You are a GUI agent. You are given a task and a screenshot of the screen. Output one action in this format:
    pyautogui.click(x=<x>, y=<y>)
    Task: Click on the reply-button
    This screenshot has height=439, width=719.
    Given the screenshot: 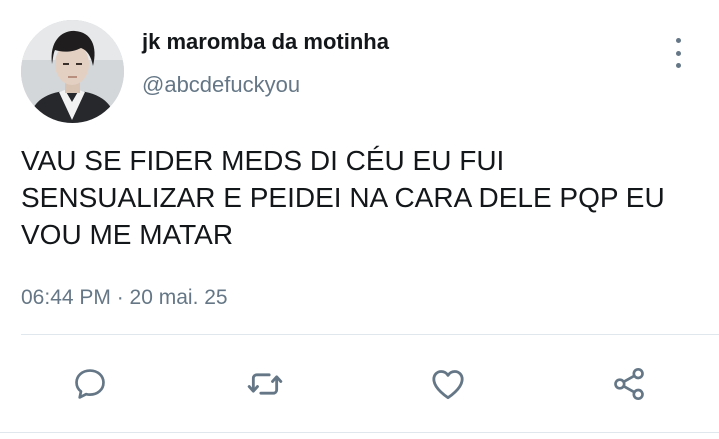 What is the action you would take?
    pyautogui.click(x=90, y=384)
    